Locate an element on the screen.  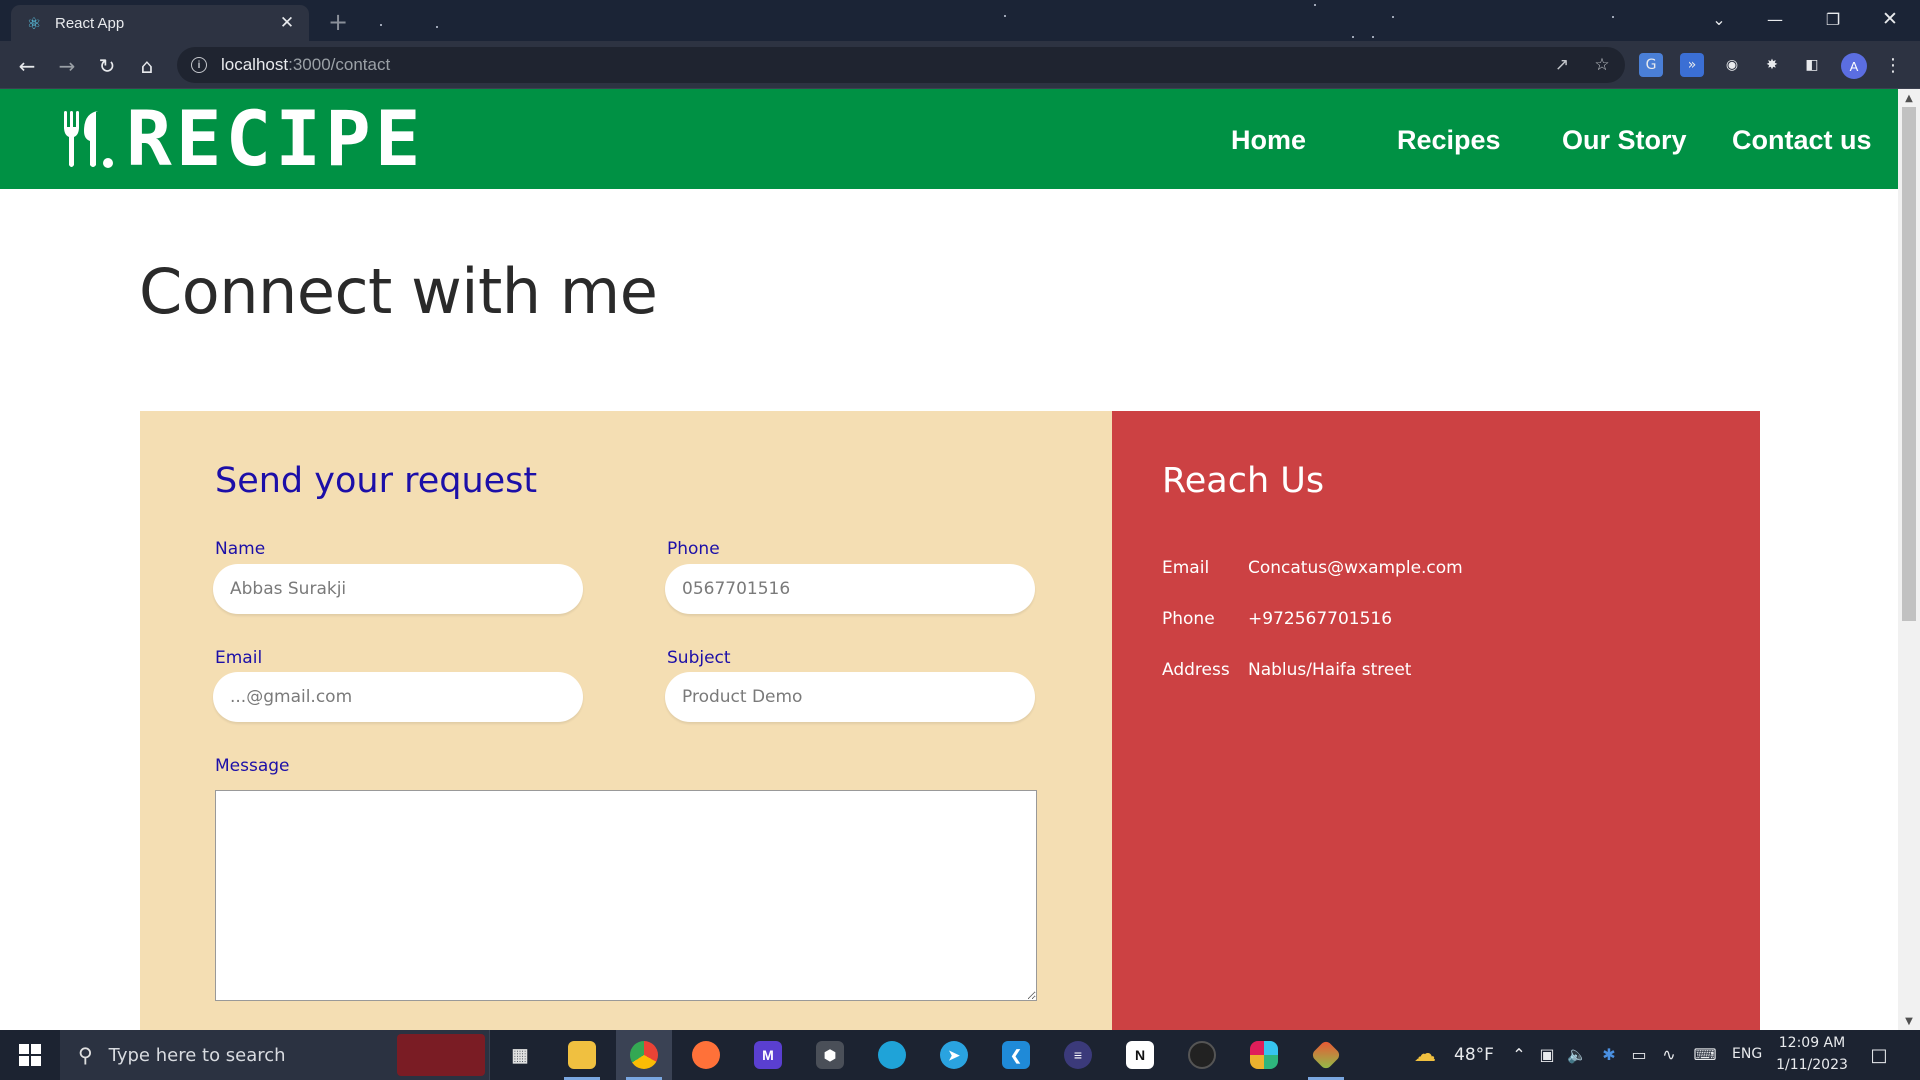
site-navbar: RECIPE Home Recipes Our Story Contact us is located at coordinates (949, 139).